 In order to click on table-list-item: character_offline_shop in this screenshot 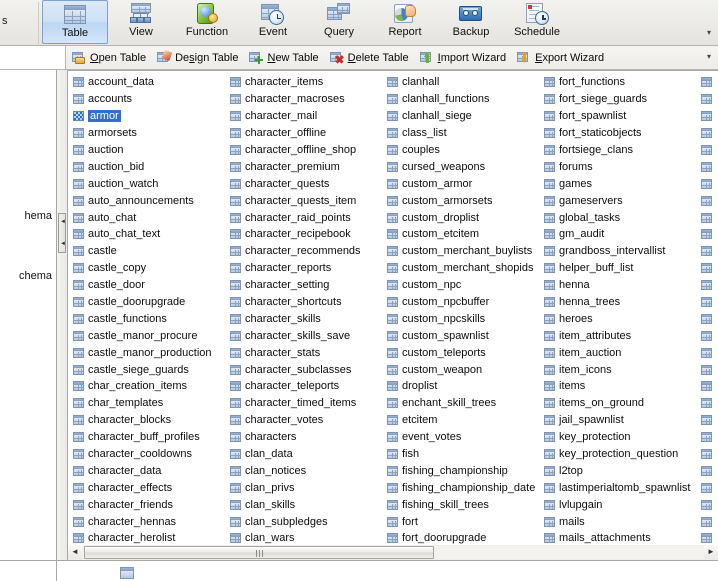, I will do `click(303, 150)`.